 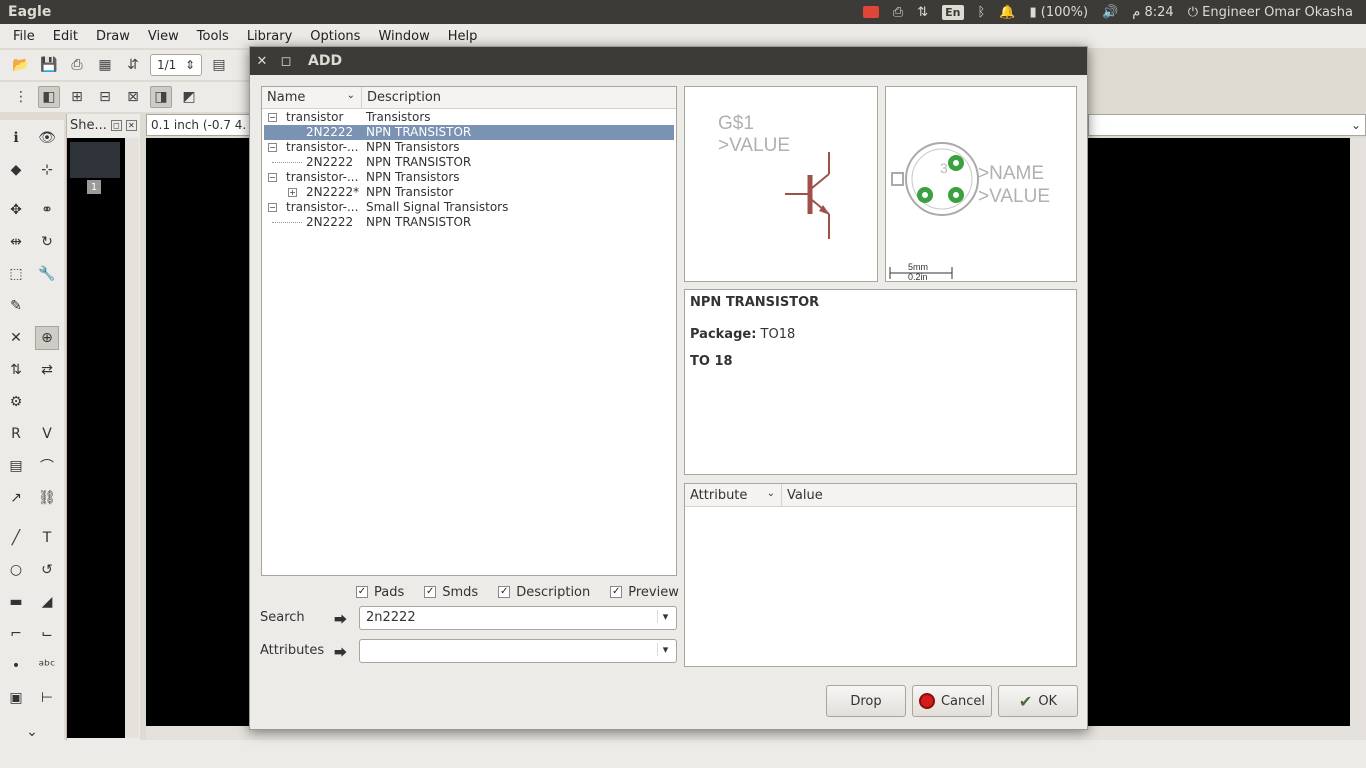 I want to click on name-icon: R, so click(x=16, y=434).